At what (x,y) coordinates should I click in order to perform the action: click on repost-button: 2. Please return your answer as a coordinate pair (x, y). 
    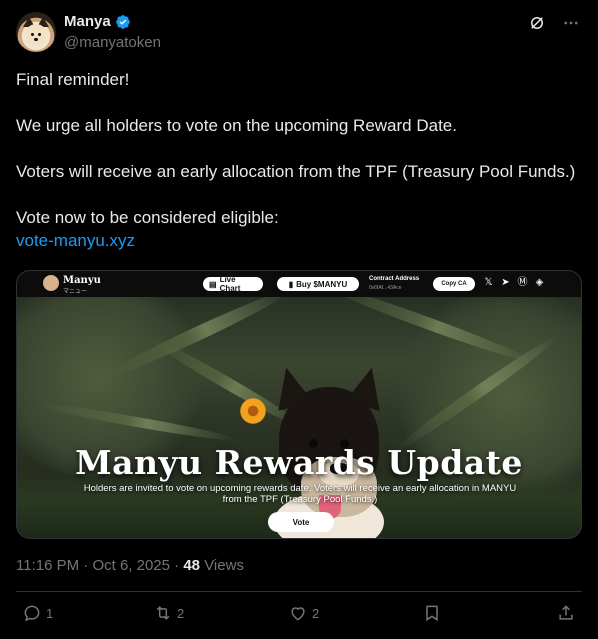
    Looking at the image, I should click on (168, 613).